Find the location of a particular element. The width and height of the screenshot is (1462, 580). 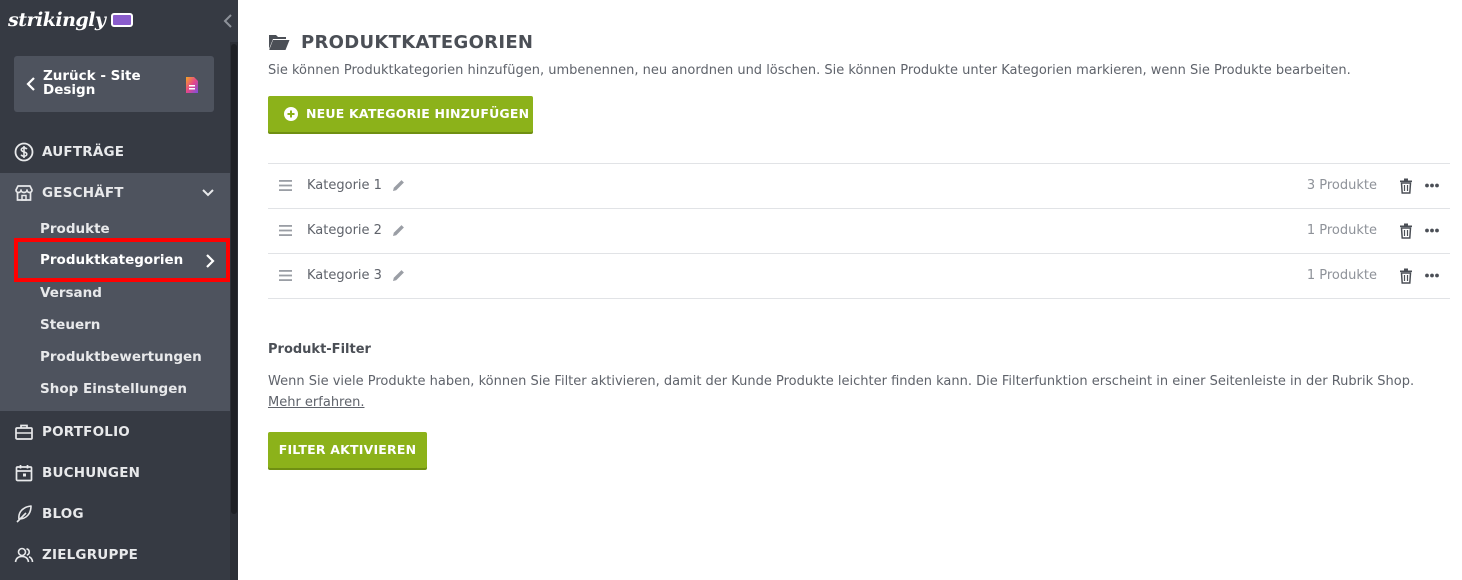

category-row: Kategorie 3 1 Produkte is located at coordinates (859, 276).